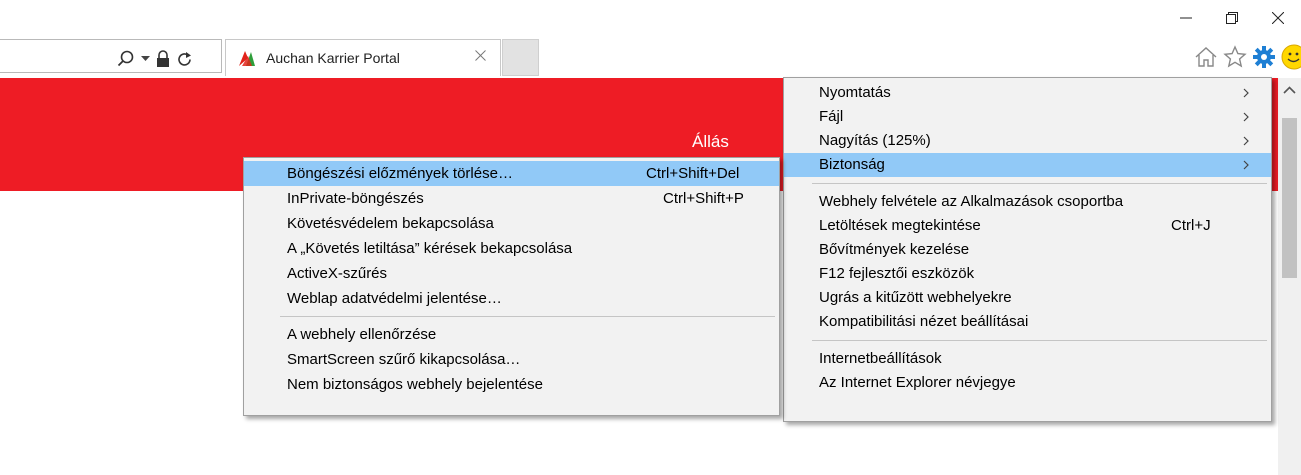  What do you see at coordinates (145, 59) in the screenshot?
I see `dropdown-arrow-icon` at bounding box center [145, 59].